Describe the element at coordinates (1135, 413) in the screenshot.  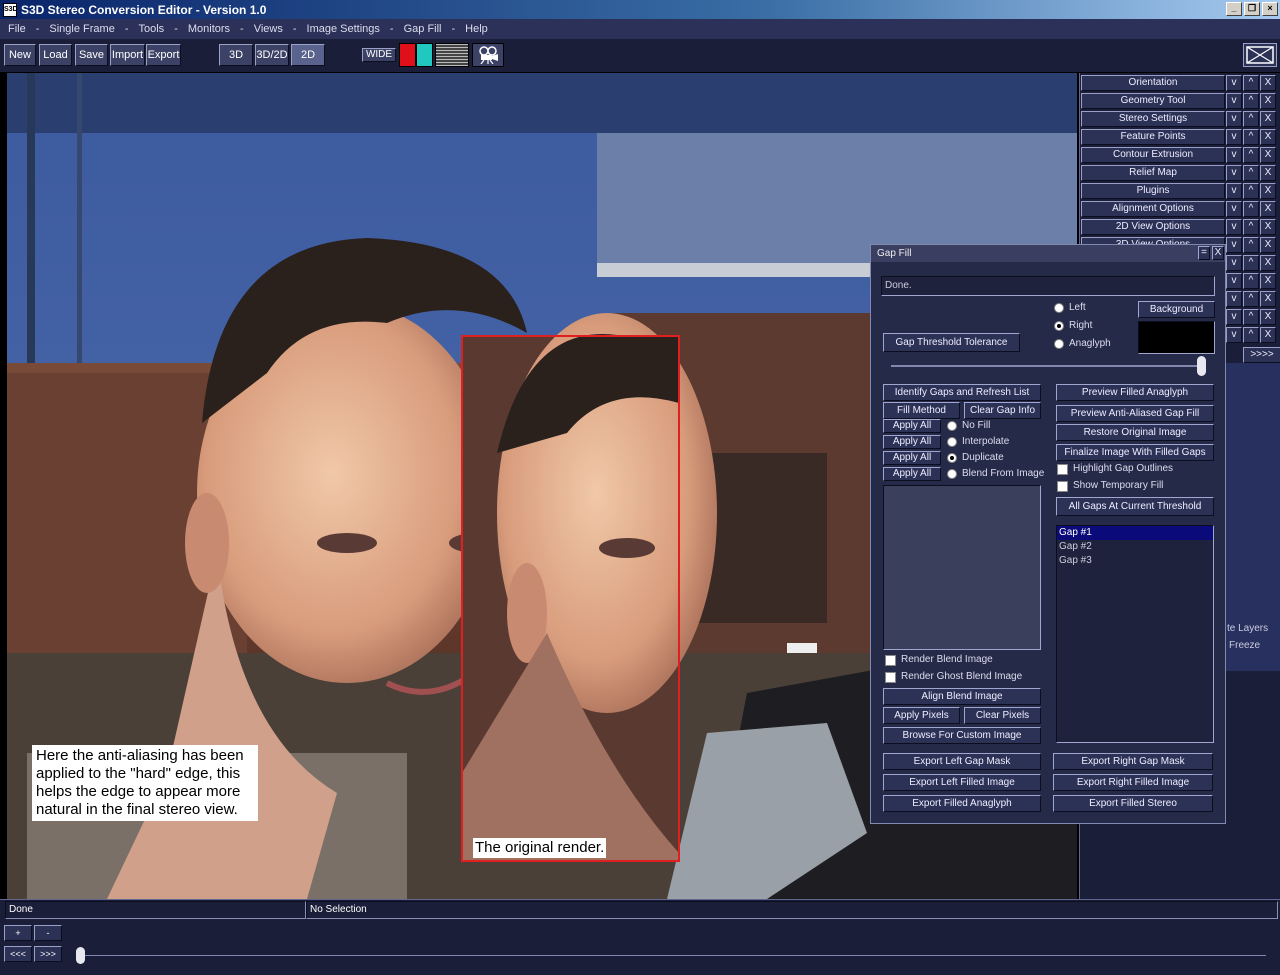
I see `preview-anti-aliased-button: Preview Anti-Aliased Gap Fill` at that location.